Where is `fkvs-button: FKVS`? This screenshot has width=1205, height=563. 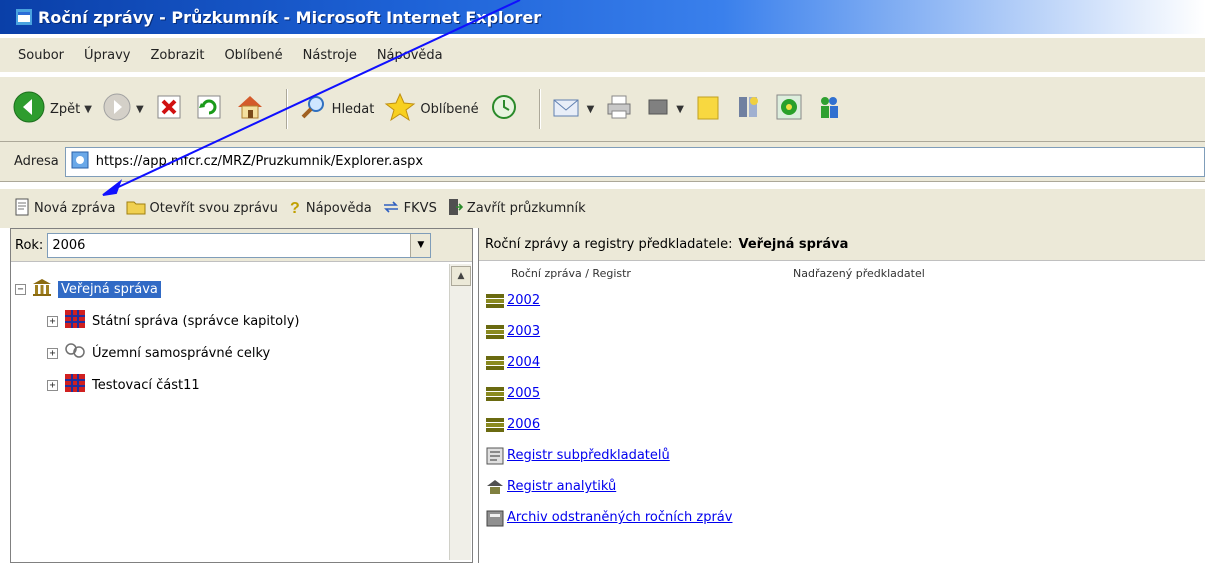 fkvs-button: FKVS is located at coordinates (409, 209).